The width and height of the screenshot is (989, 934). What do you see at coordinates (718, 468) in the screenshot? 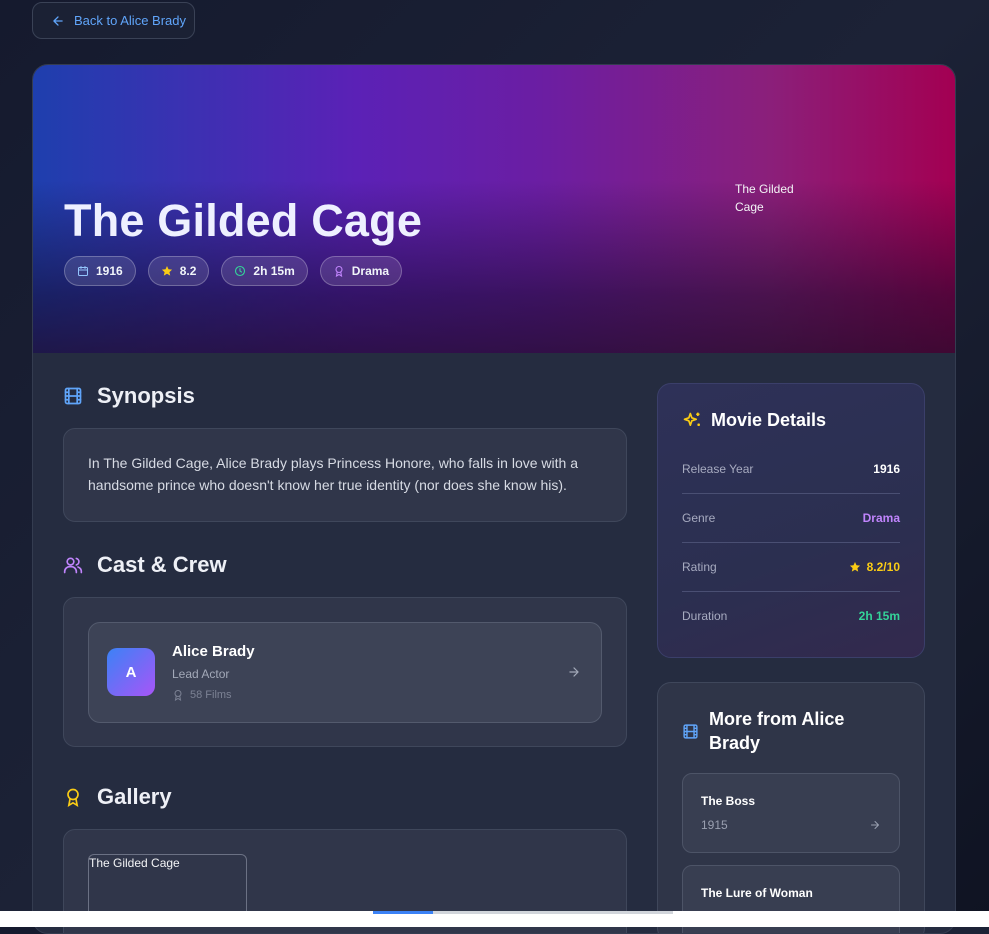
I see `detail-label: Release Year` at bounding box center [718, 468].